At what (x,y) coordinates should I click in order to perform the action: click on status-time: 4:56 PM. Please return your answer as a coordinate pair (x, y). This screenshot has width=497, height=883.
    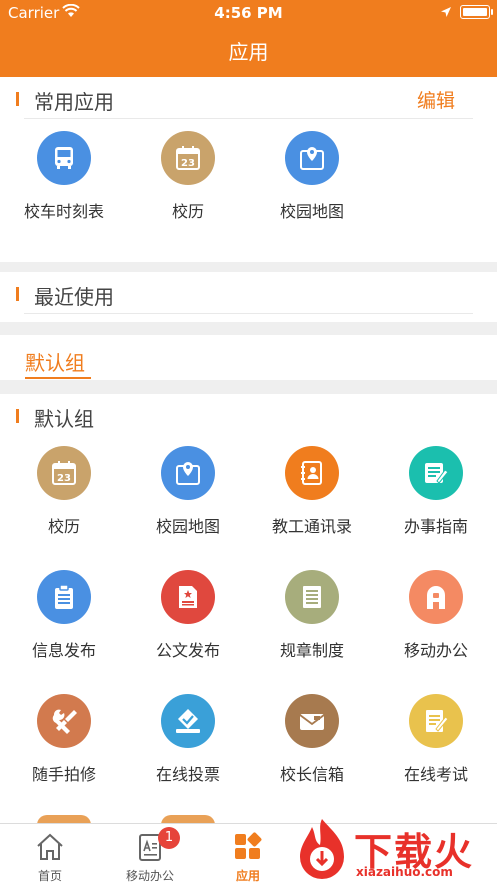
    Looking at the image, I should click on (248, 13).